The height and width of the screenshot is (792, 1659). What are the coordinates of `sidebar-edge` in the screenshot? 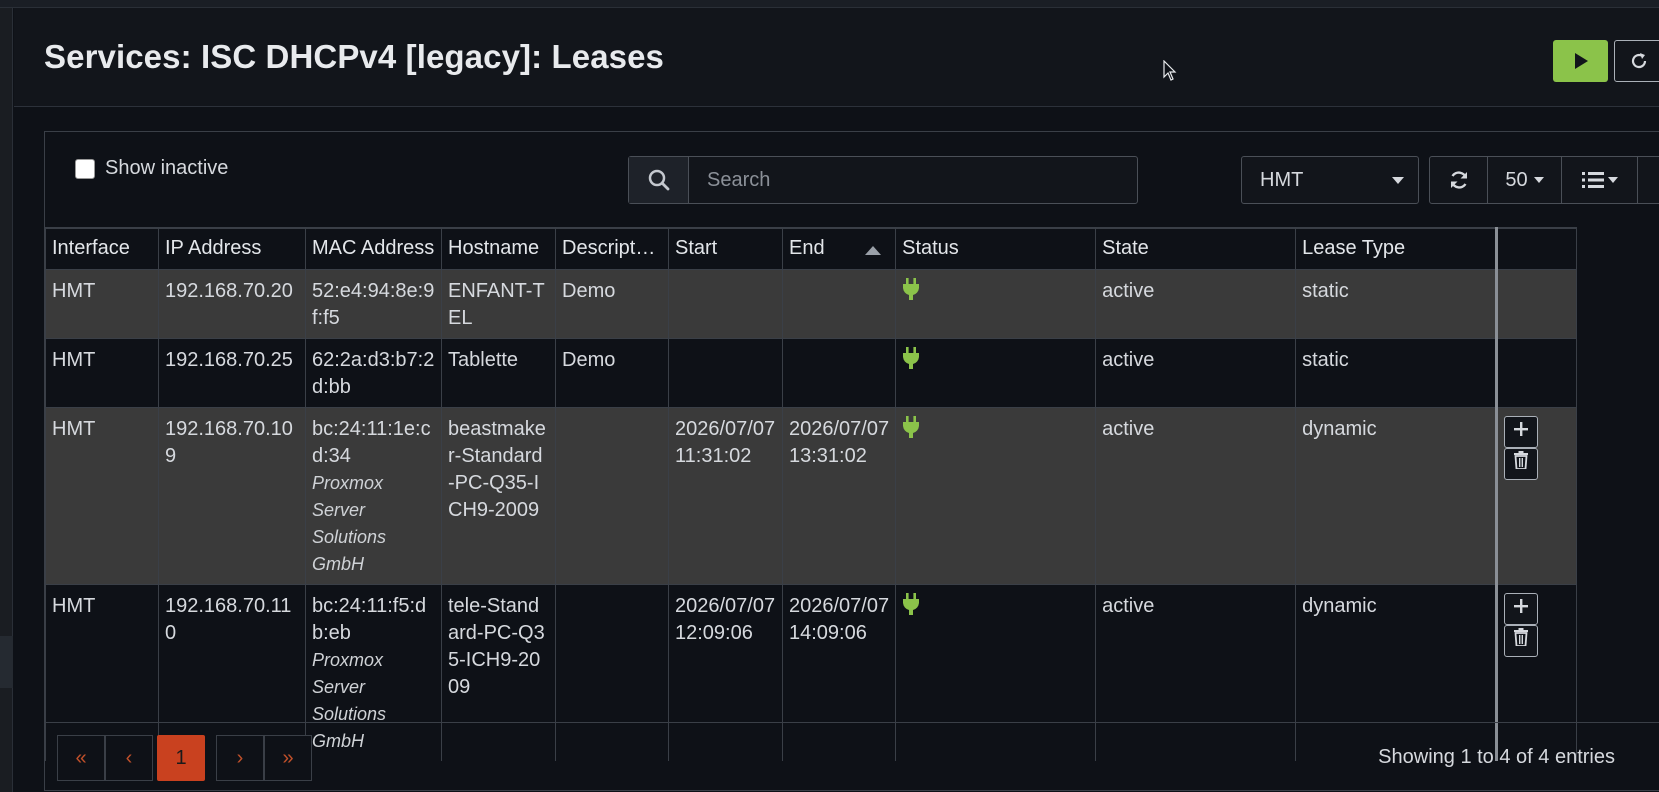 It's located at (6, 400).